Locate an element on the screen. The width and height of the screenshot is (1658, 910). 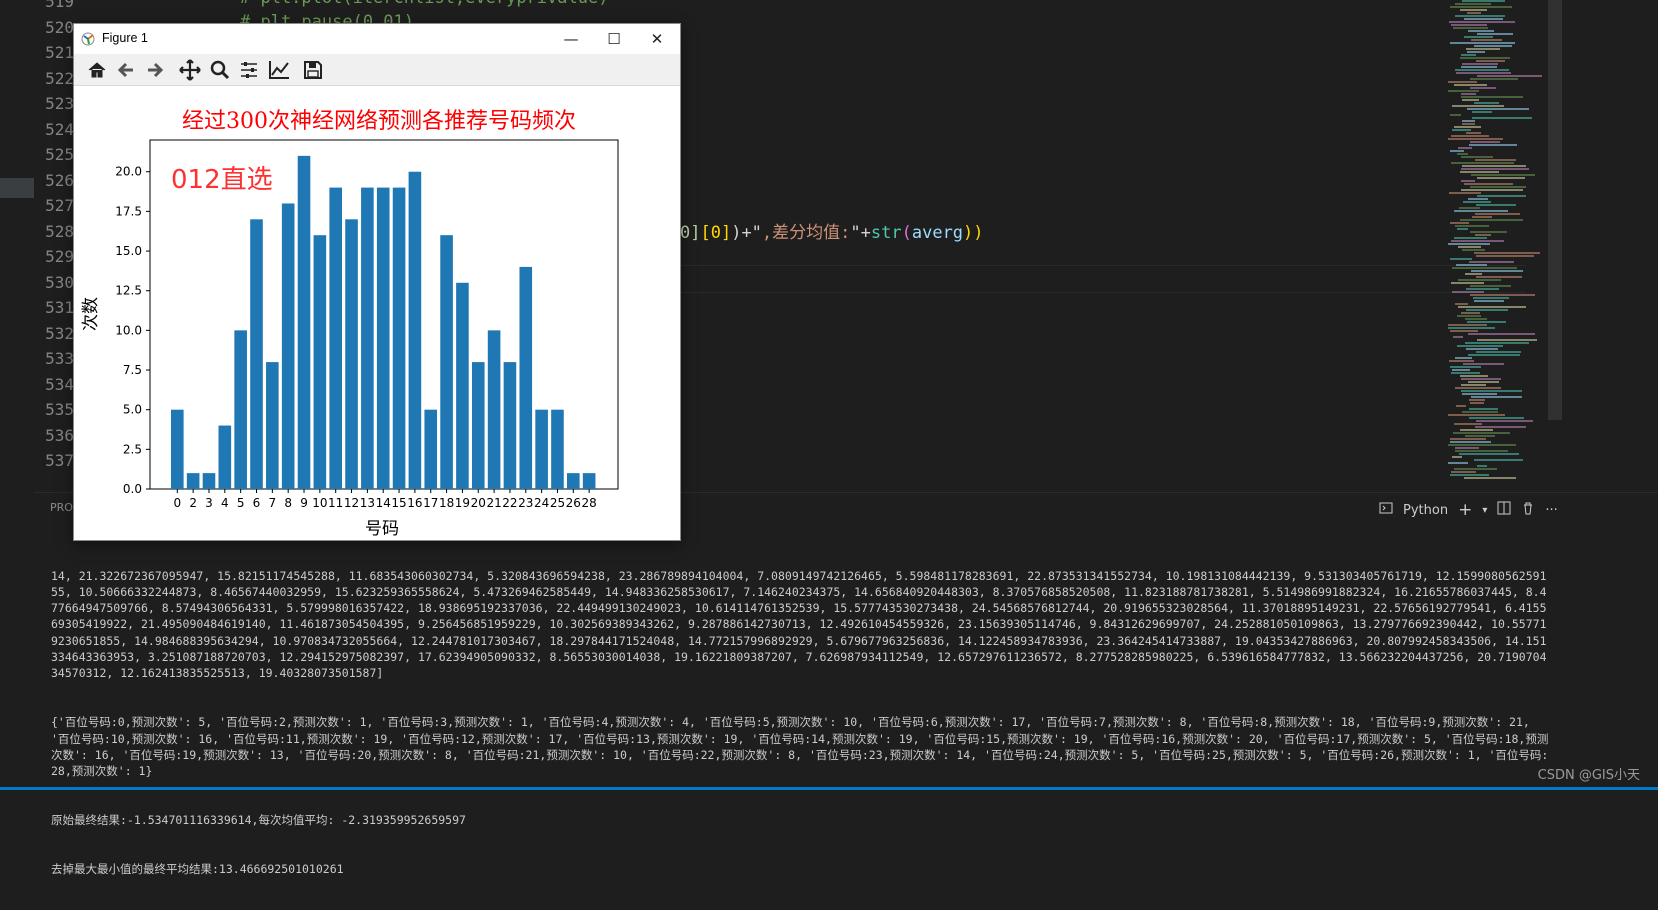
x-tick-label: 8 is located at coordinates (288, 503).